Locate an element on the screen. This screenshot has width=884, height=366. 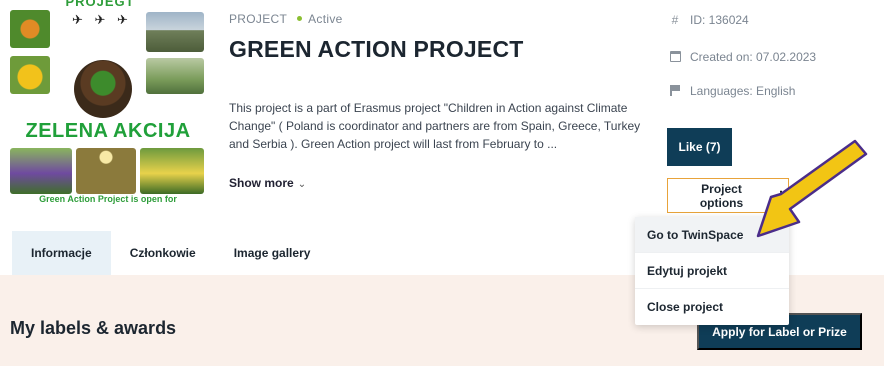
calendar-icon is located at coordinates (675, 57).